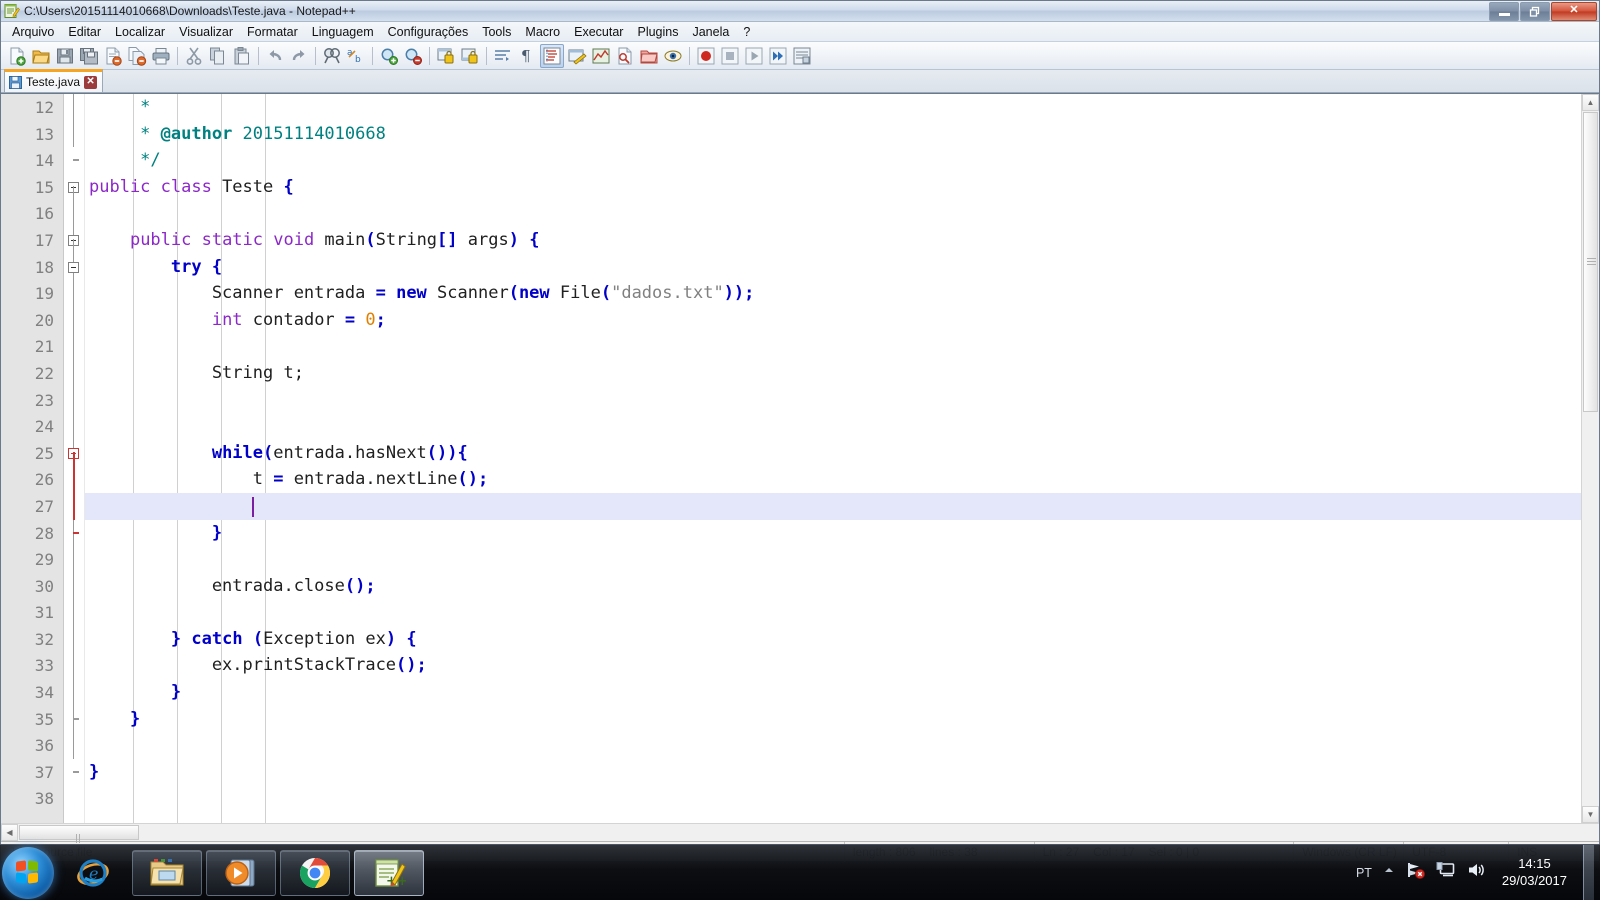 The width and height of the screenshot is (1600, 900). Describe the element at coordinates (93, 873) in the screenshot. I see `taskbar-internet-explorer-icon: e` at that location.